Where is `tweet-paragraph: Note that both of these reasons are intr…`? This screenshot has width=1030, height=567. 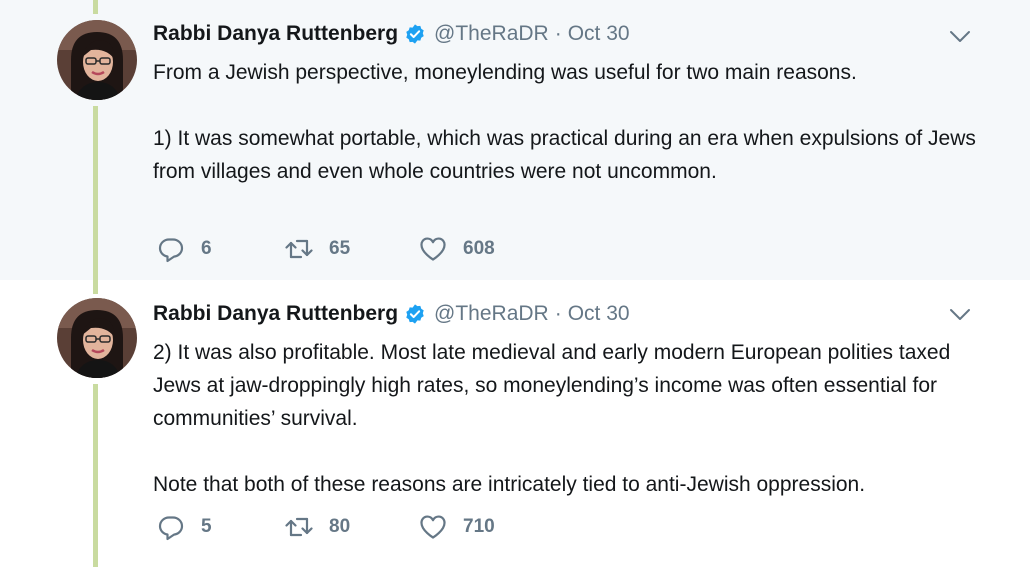 tweet-paragraph: Note that both of these reasons are intr… is located at coordinates (509, 484).